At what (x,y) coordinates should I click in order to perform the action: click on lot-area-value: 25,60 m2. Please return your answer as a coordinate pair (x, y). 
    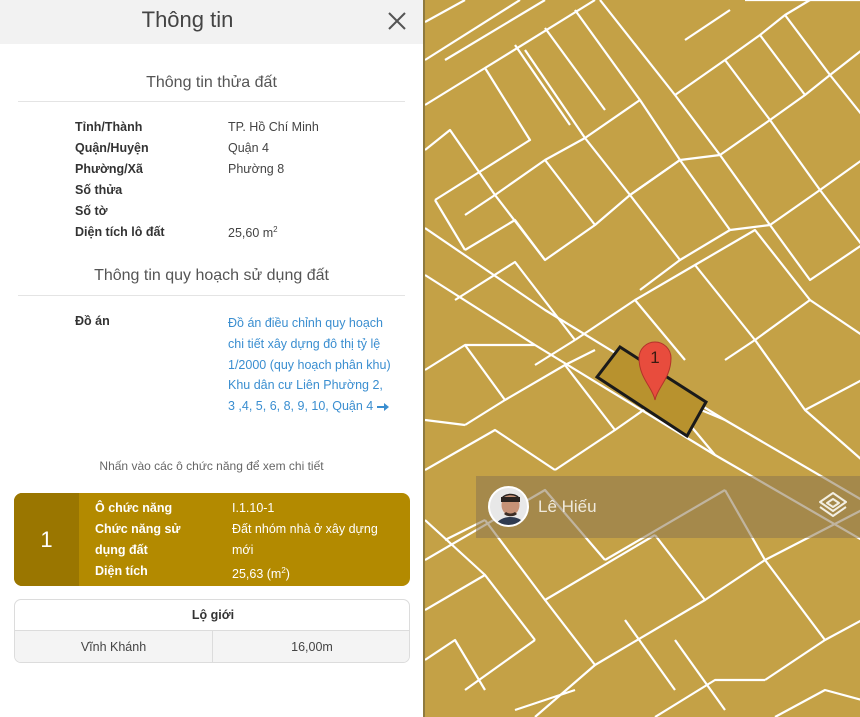
    Looking at the image, I should click on (253, 232).